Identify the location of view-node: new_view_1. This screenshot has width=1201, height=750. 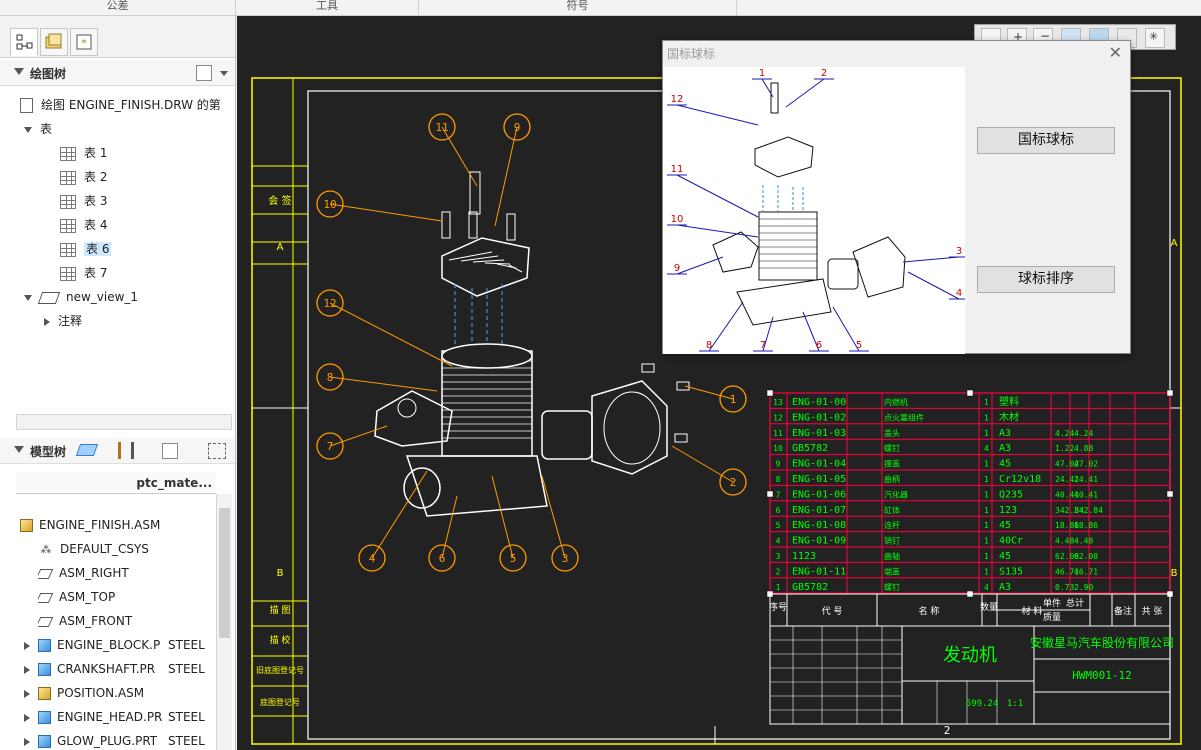
(81, 297).